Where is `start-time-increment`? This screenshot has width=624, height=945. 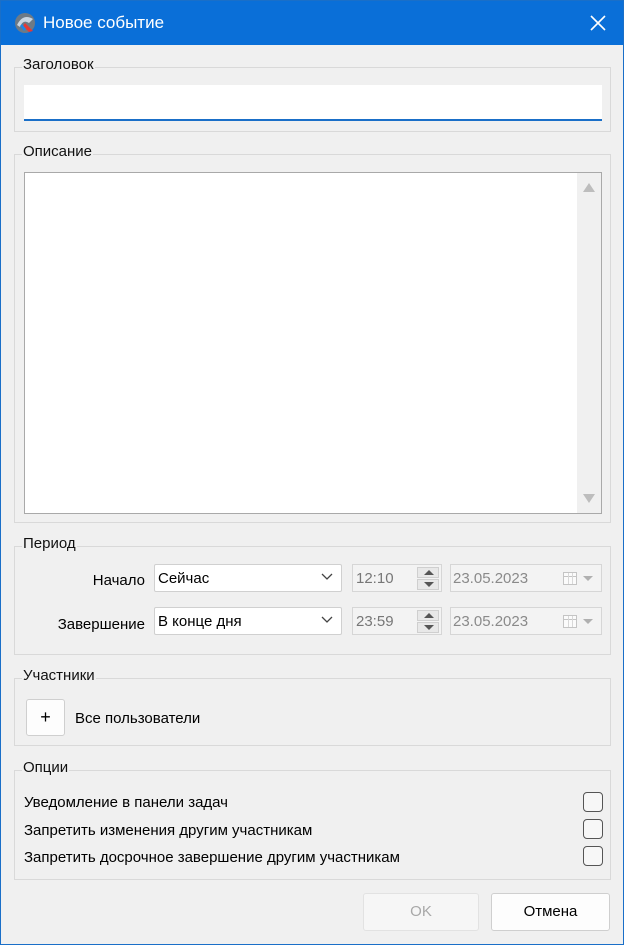
start-time-increment is located at coordinates (428, 572).